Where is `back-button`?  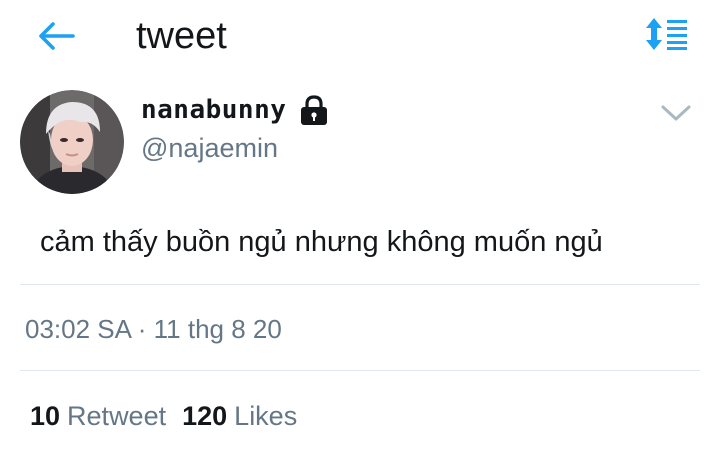 back-button is located at coordinates (56, 36).